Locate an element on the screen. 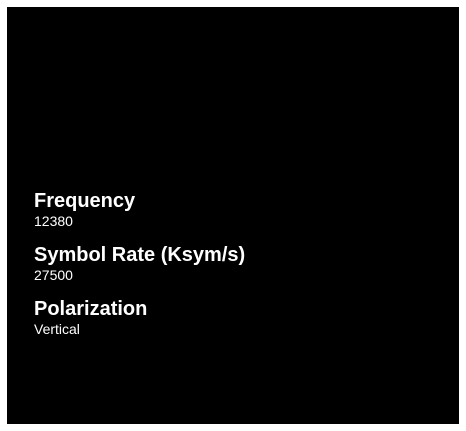  symbol-rate-label: Symbol Rate (Ksym/s) is located at coordinates (140, 255).